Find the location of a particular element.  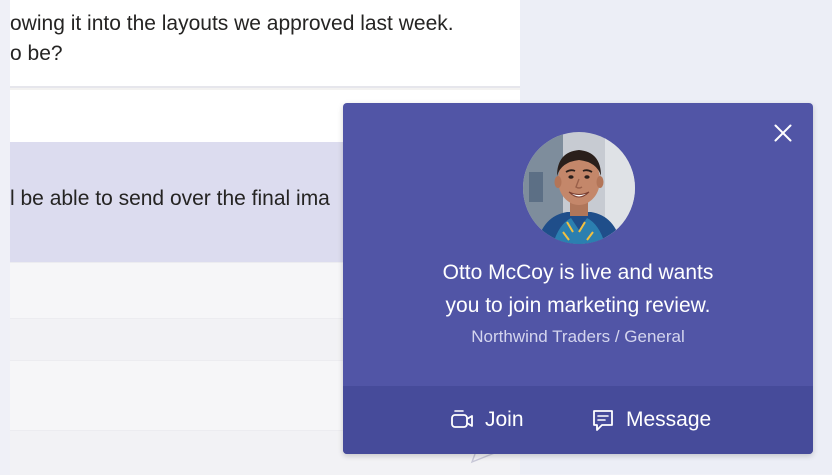

join-button: Join is located at coordinates (486, 420).